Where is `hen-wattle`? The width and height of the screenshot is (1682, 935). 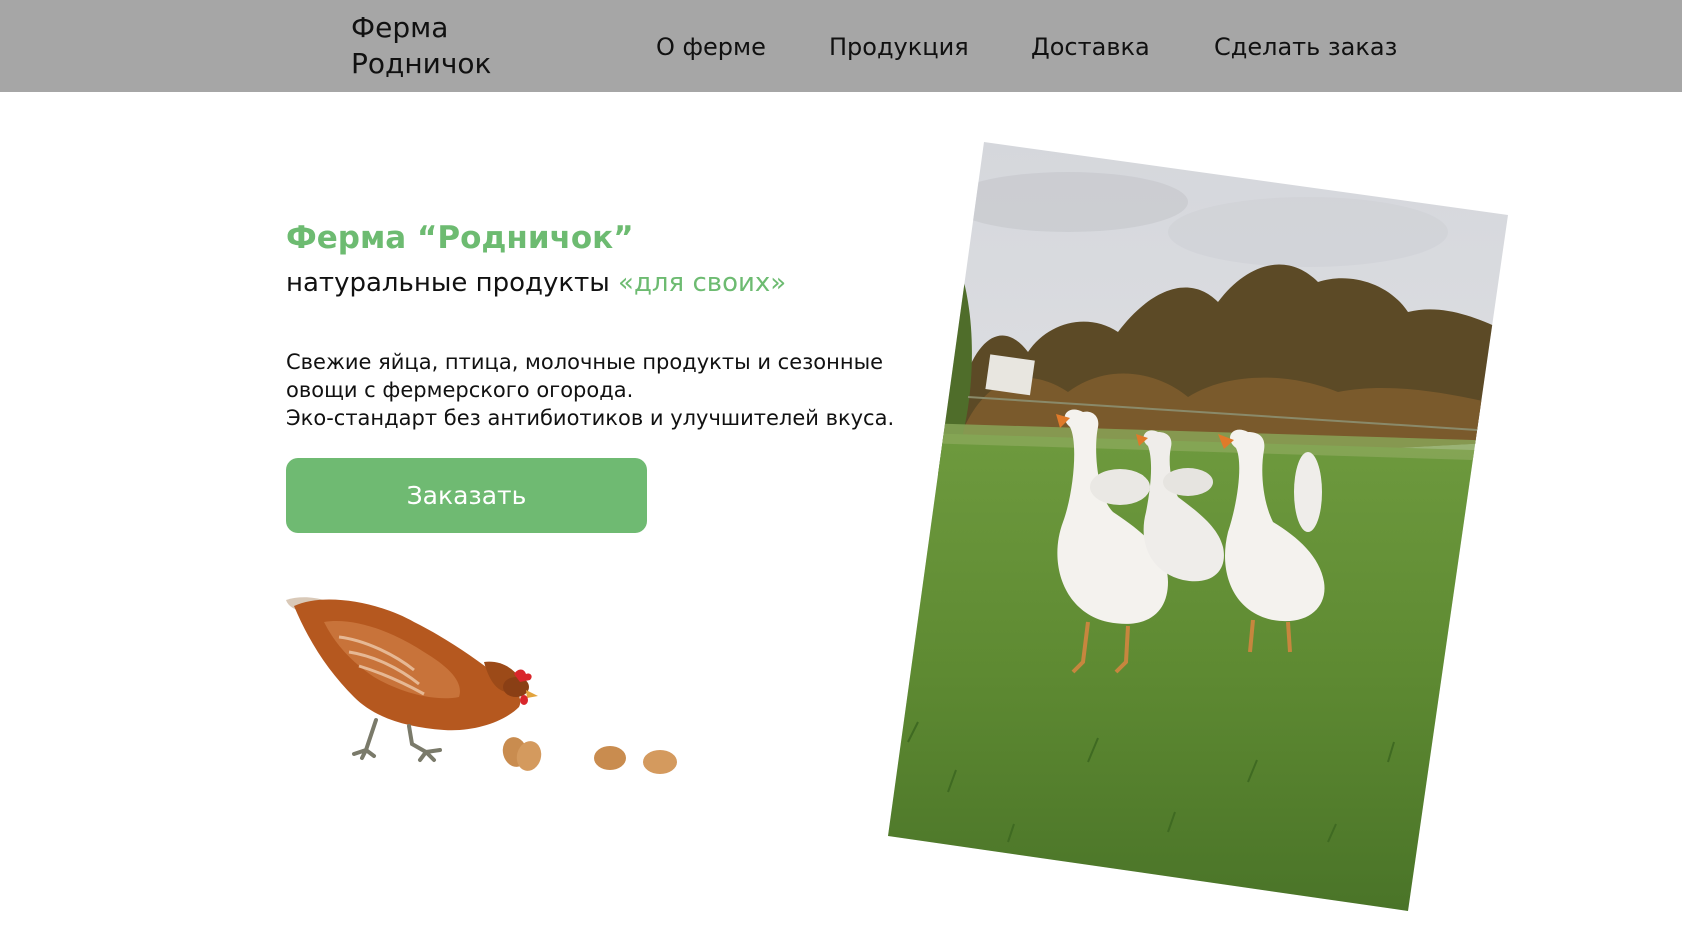 hen-wattle is located at coordinates (524, 700).